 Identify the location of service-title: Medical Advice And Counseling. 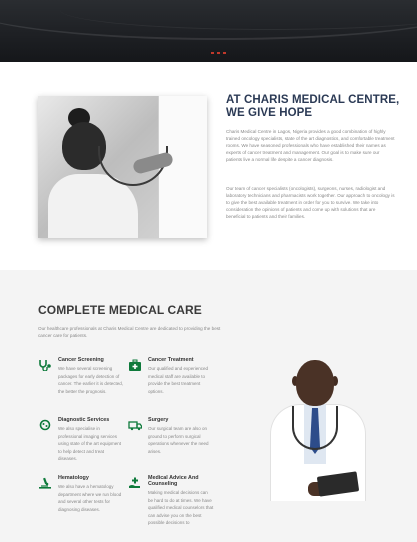
(173, 481).